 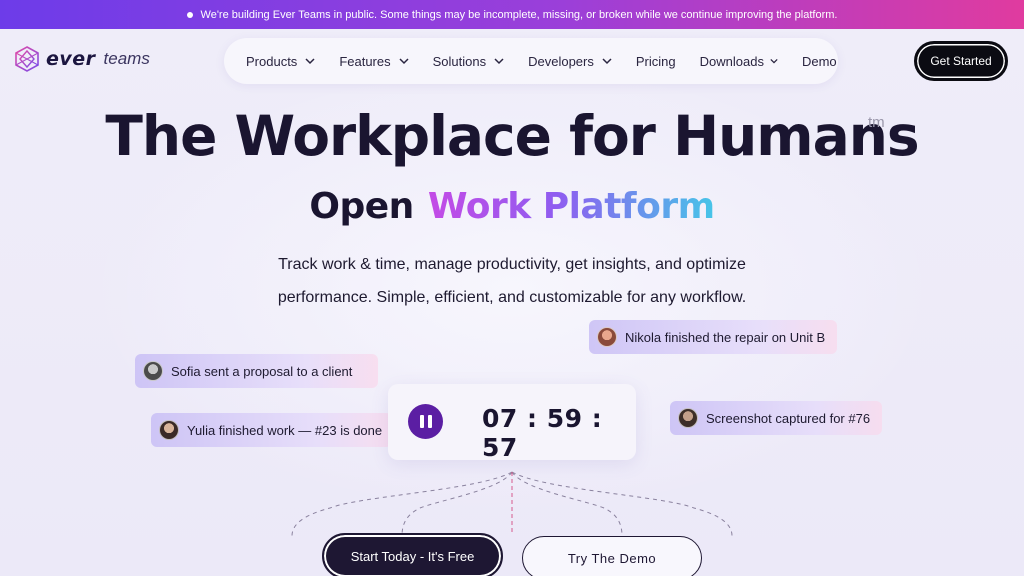 I want to click on nav-item-features: Features, so click(x=374, y=61).